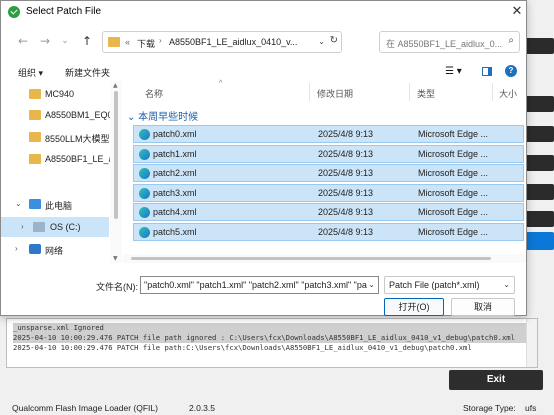 The image size is (554, 415). What do you see at coordinates (55, 249) in the screenshot?
I see `nav-item-network: › 网络` at bounding box center [55, 249].